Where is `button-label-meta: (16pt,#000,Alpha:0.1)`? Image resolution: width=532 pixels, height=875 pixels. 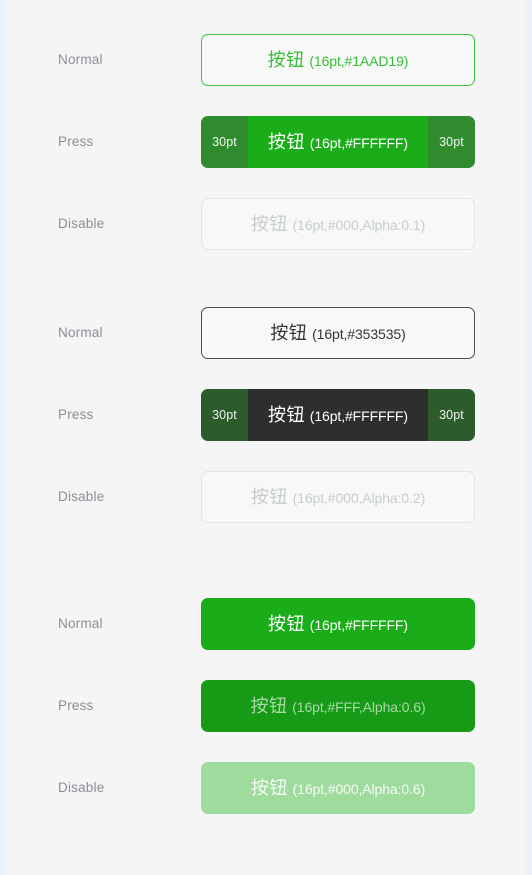 button-label-meta: (16pt,#000,Alpha:0.1) is located at coordinates (359, 225).